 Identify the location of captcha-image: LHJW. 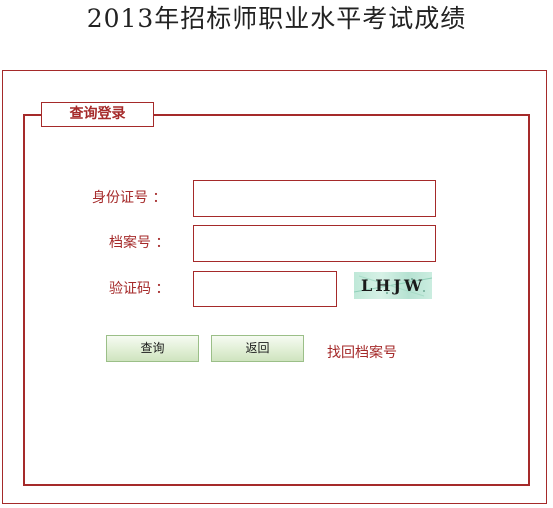
(393, 285).